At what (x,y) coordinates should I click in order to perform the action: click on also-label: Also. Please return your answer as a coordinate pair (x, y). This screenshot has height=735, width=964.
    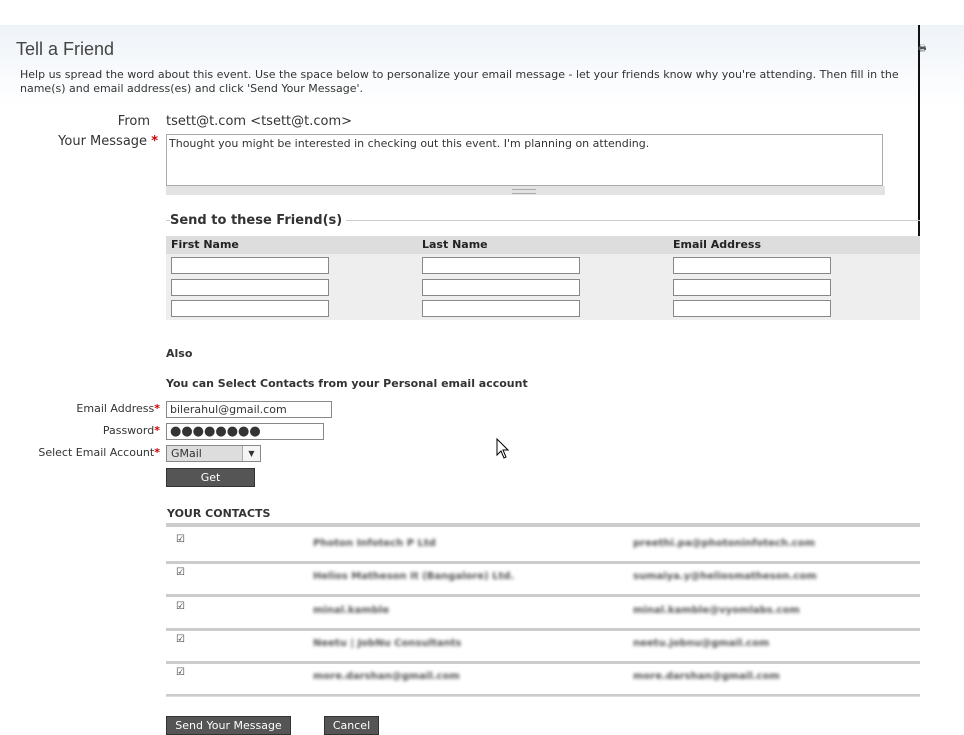
    Looking at the image, I should click on (179, 353).